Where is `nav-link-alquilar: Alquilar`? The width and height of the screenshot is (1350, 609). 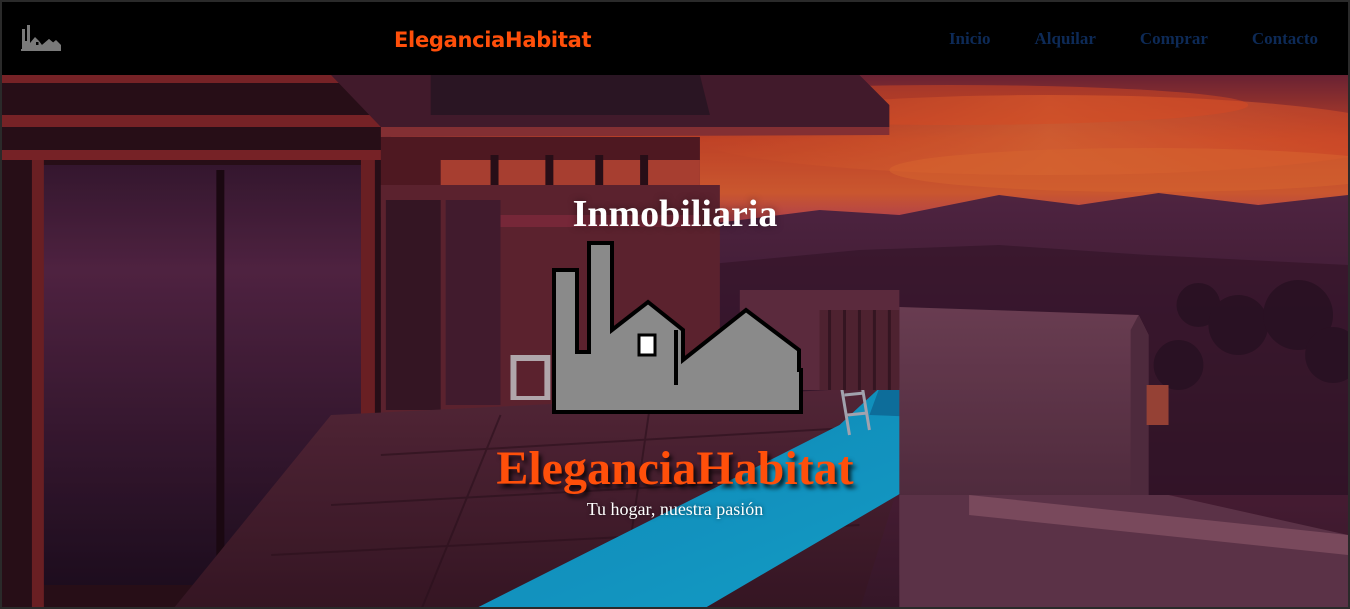
nav-link-alquilar: Alquilar is located at coordinates (1065, 39).